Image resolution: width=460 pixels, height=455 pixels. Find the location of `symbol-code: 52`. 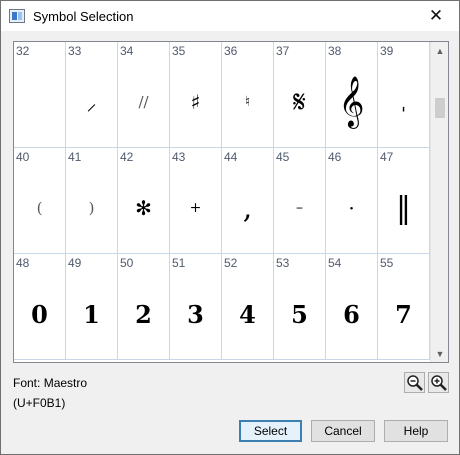

symbol-code: 52 is located at coordinates (231, 263).